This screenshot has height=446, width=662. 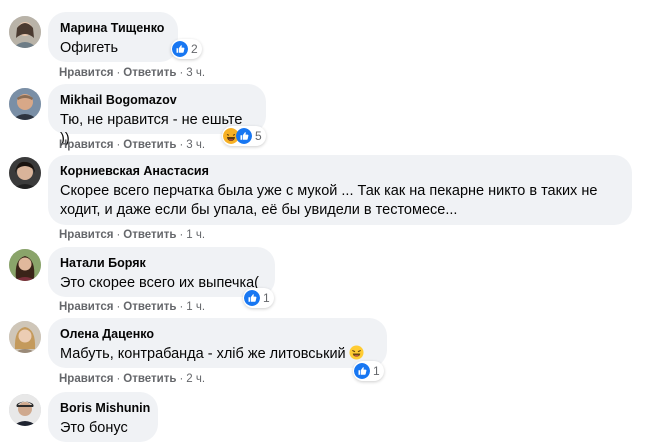 What do you see at coordinates (194, 49) in the screenshot?
I see `reaction-count: 2` at bounding box center [194, 49].